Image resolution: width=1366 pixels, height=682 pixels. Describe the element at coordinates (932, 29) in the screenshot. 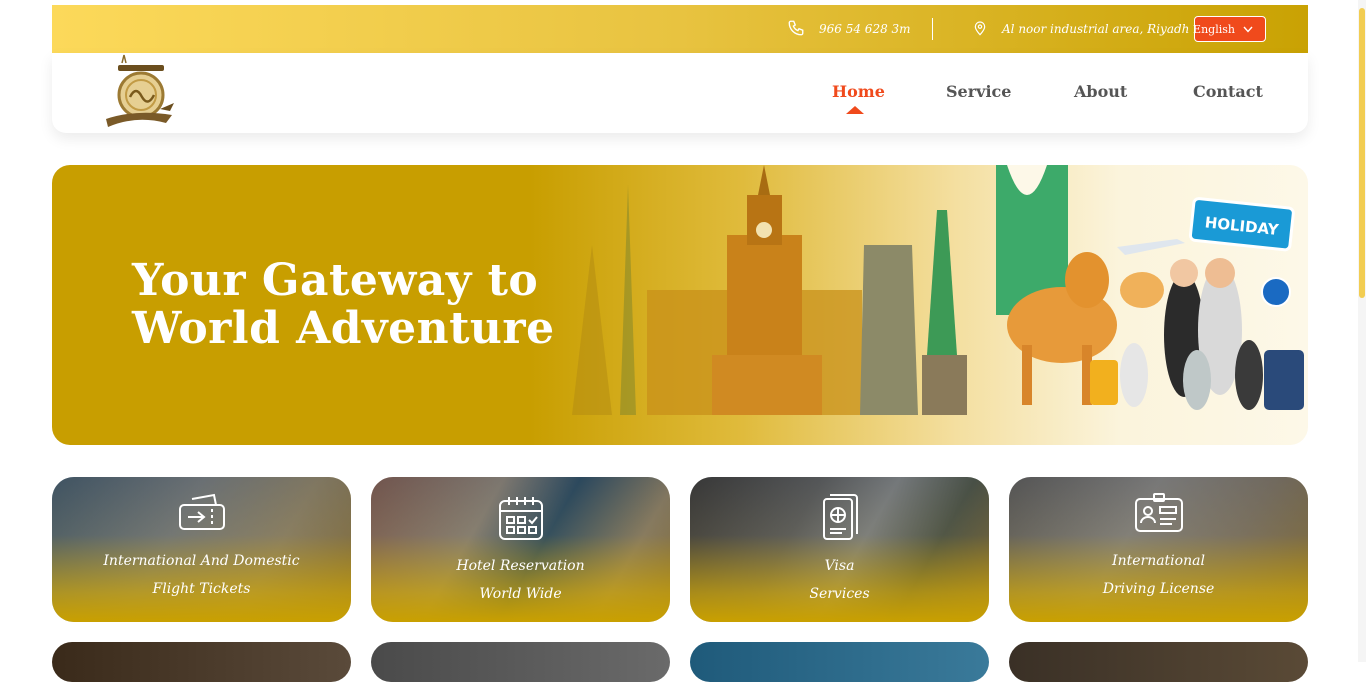

I see `divider` at that location.